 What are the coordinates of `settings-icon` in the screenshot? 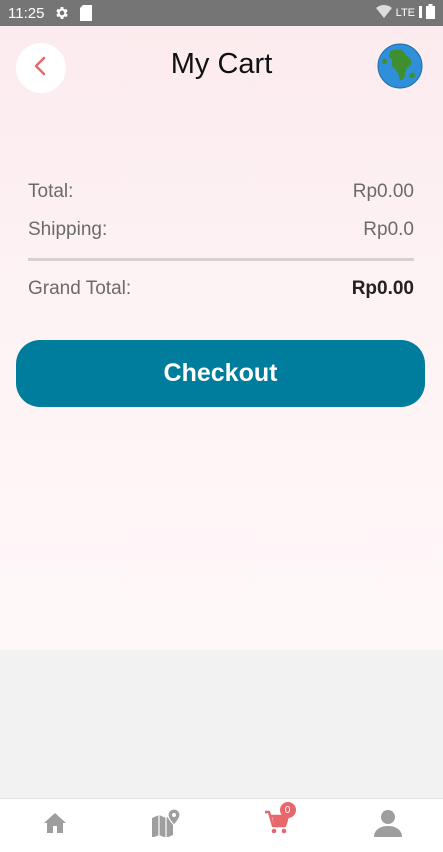 It's located at (62, 13).